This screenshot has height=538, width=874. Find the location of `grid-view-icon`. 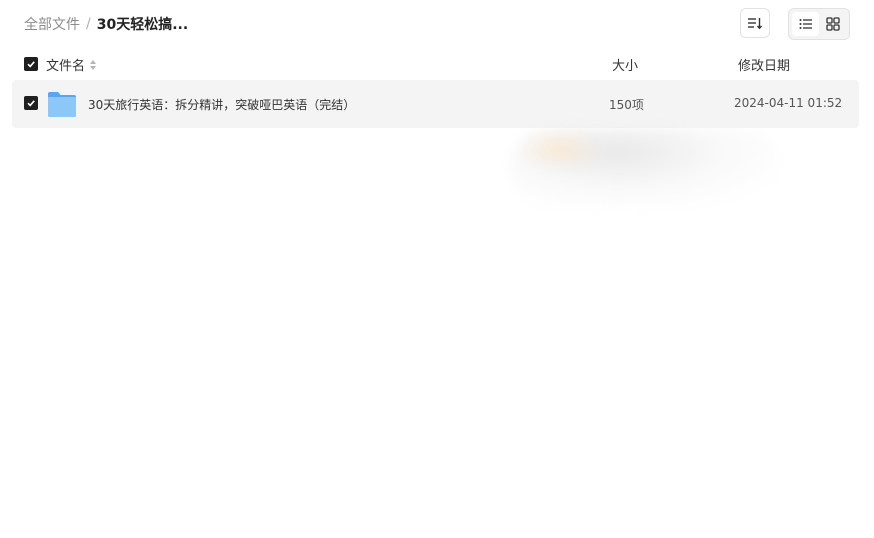

grid-view-icon is located at coordinates (832, 24).